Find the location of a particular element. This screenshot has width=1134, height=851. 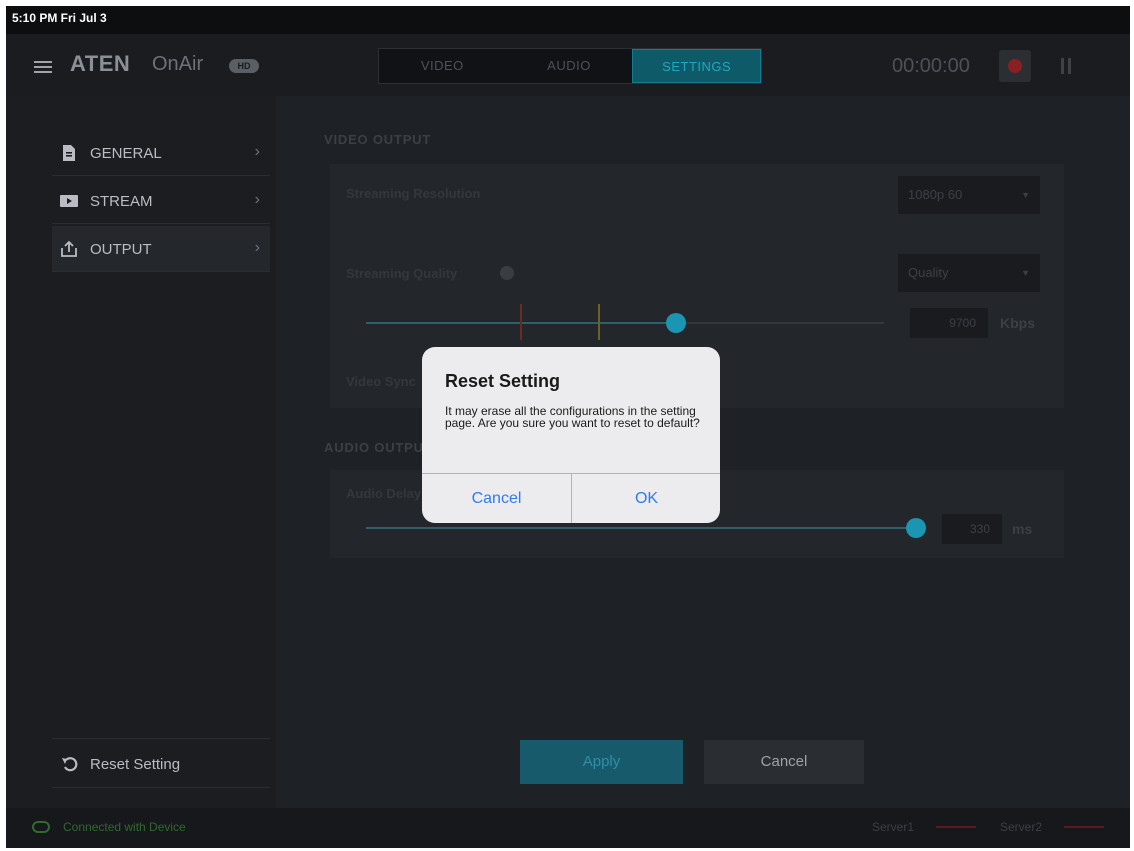

dialog-ok-button: OK is located at coordinates (646, 498).